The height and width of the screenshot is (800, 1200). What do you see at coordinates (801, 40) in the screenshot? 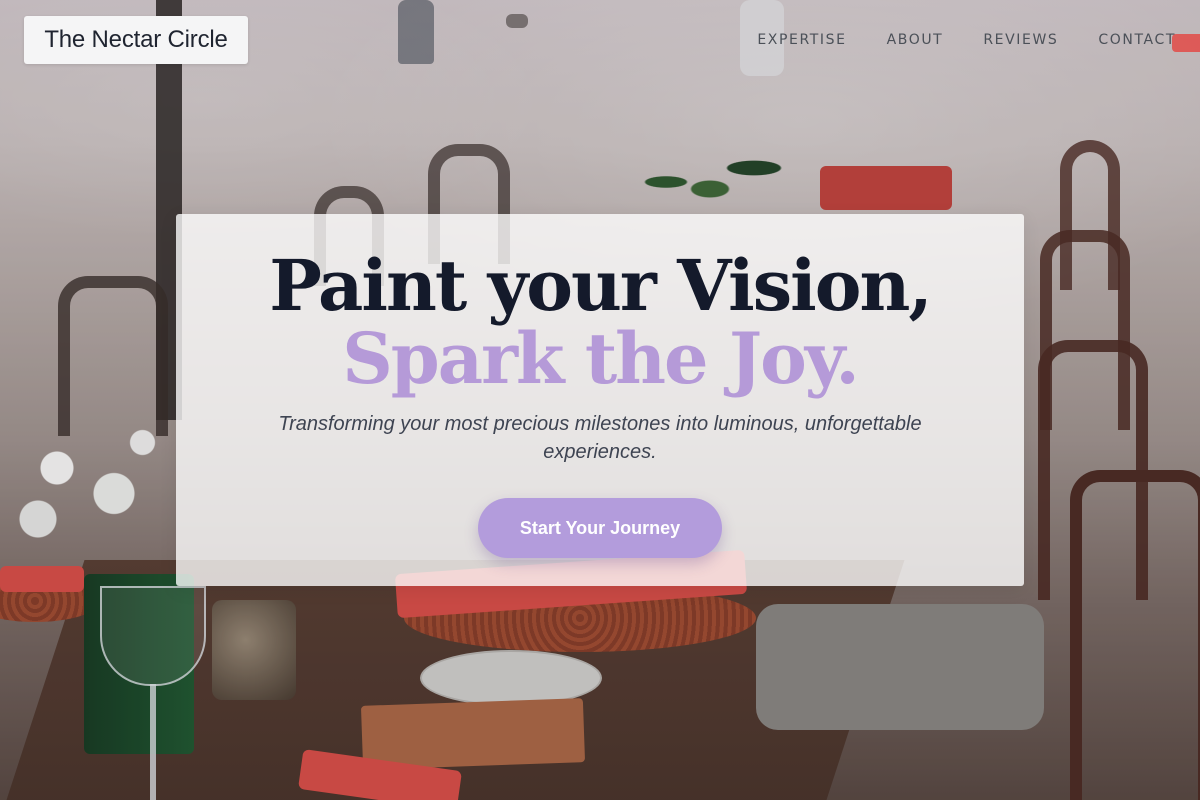
I see `nav-link-expertise: EXPERTISE` at bounding box center [801, 40].